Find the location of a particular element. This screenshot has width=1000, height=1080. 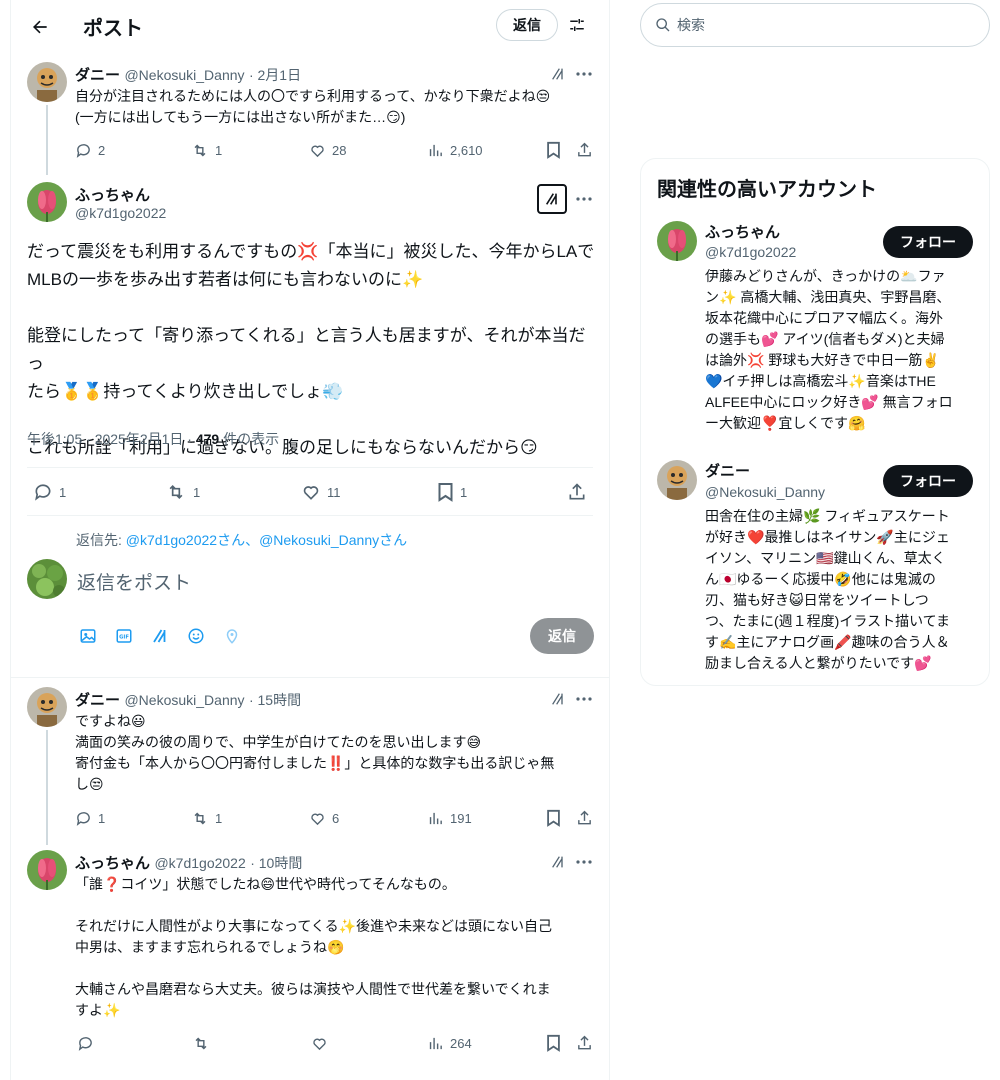

tweet-meta: ダニー @Nekosuki_Danny · 2月1日 is located at coordinates (188, 74).